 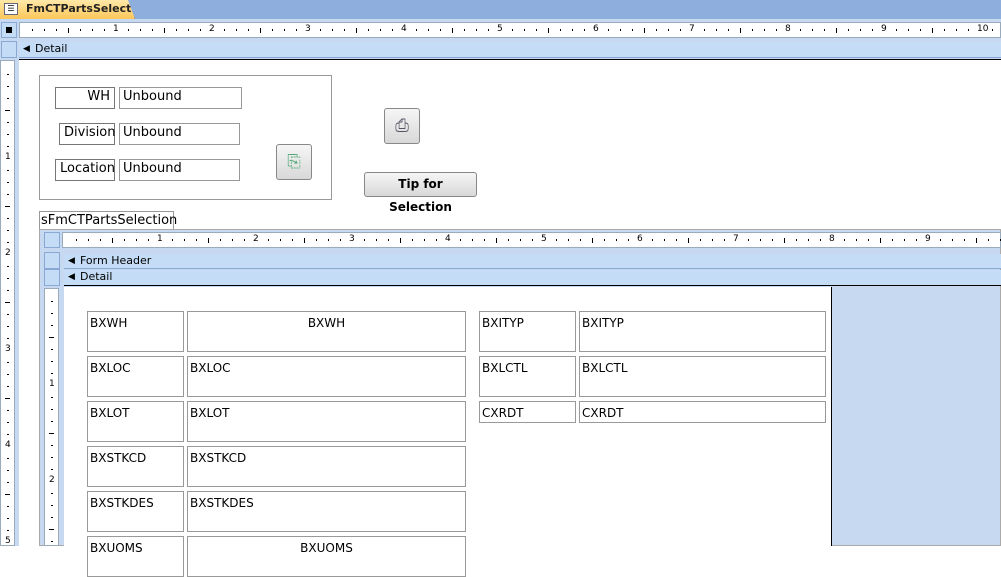 What do you see at coordinates (736, 239) in the screenshot?
I see `ruler-number: 7` at bounding box center [736, 239].